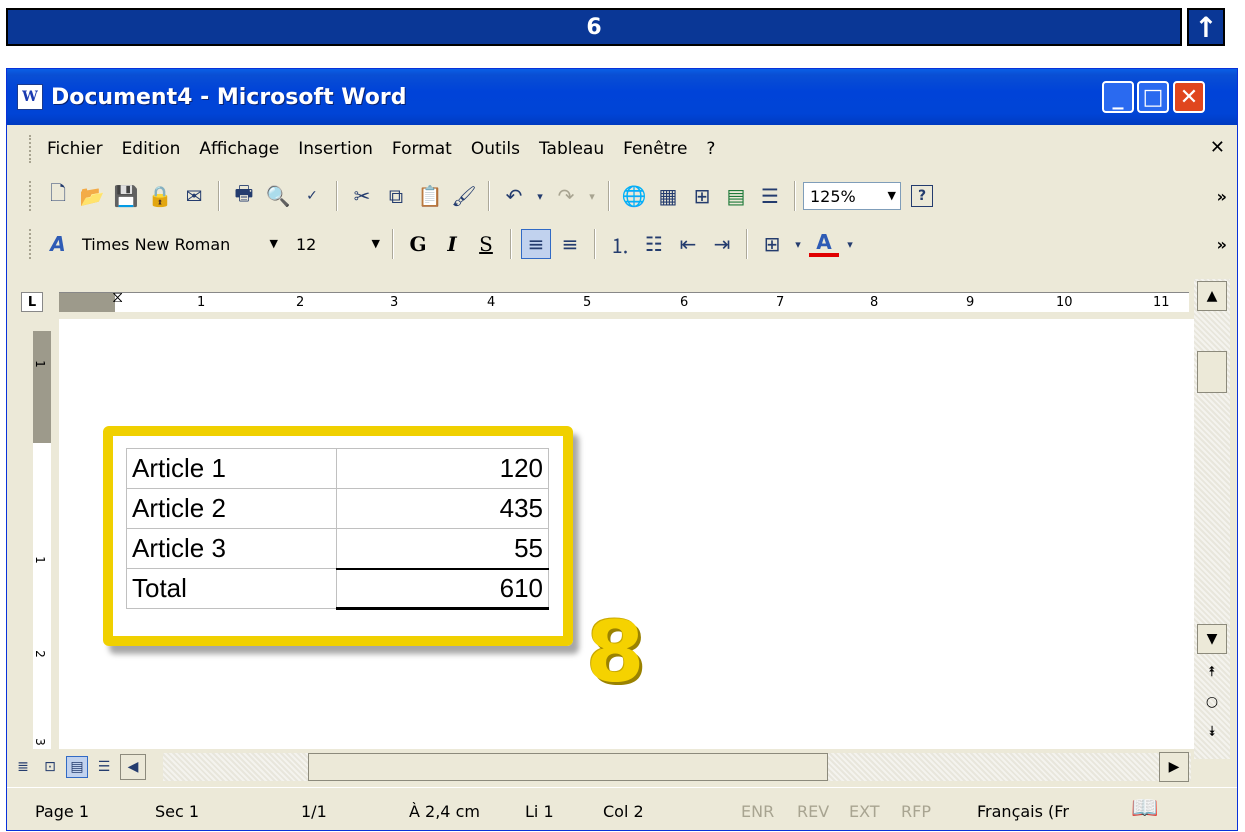 This screenshot has height=832, width=1245. Describe the element at coordinates (422, 149) in the screenshot. I see `menu-format: Format` at that location.